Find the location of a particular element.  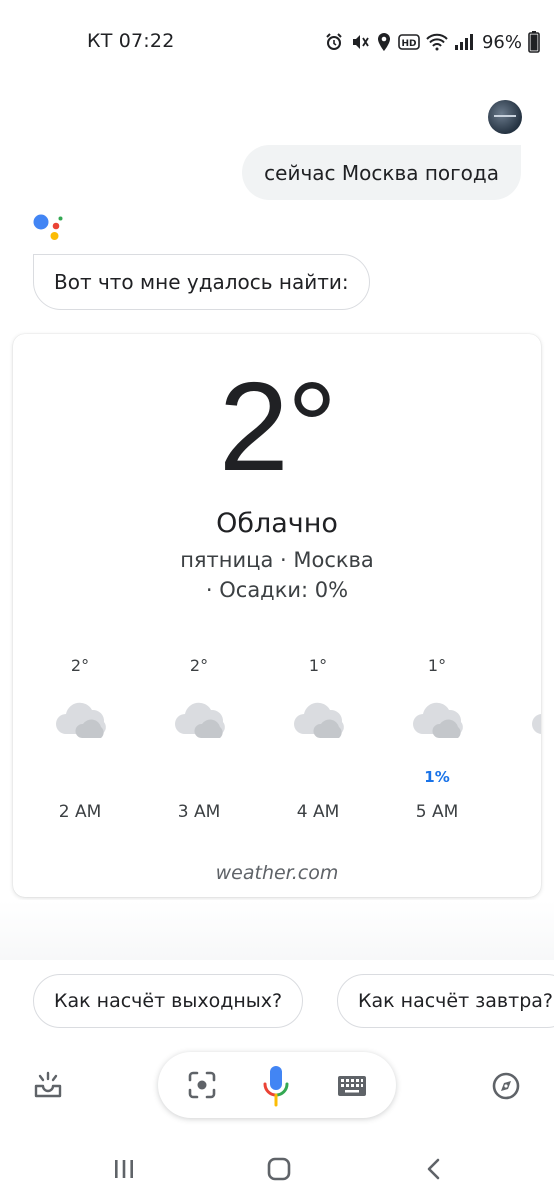

explore-compass-icon is located at coordinates (506, 1086).